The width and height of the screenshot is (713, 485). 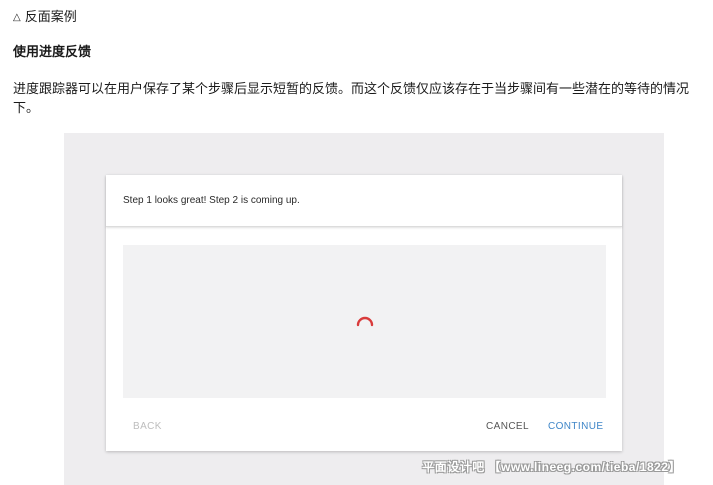 What do you see at coordinates (50, 17) in the screenshot?
I see `header-label: 反面案例` at bounding box center [50, 17].